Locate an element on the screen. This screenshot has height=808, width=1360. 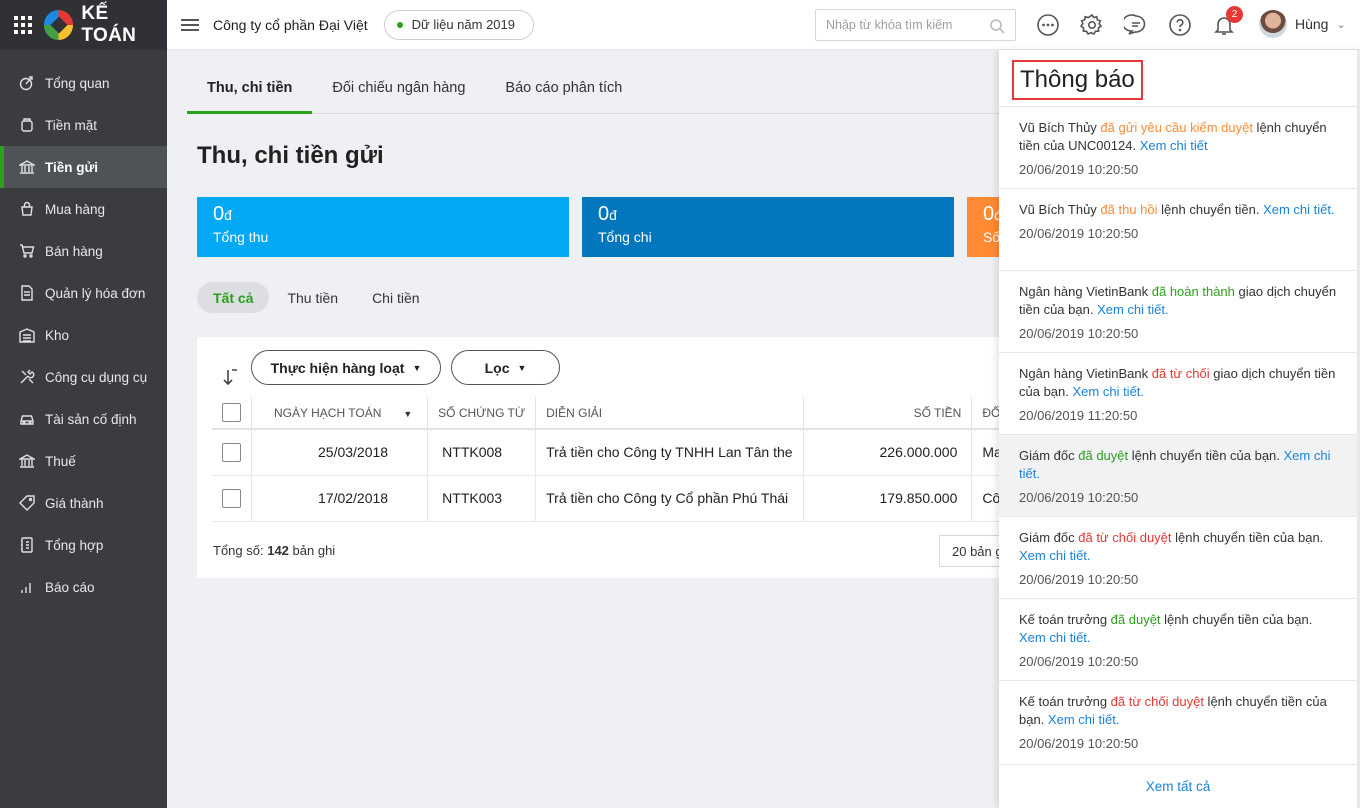
filter-tab-all: Tất cả is located at coordinates (233, 297).